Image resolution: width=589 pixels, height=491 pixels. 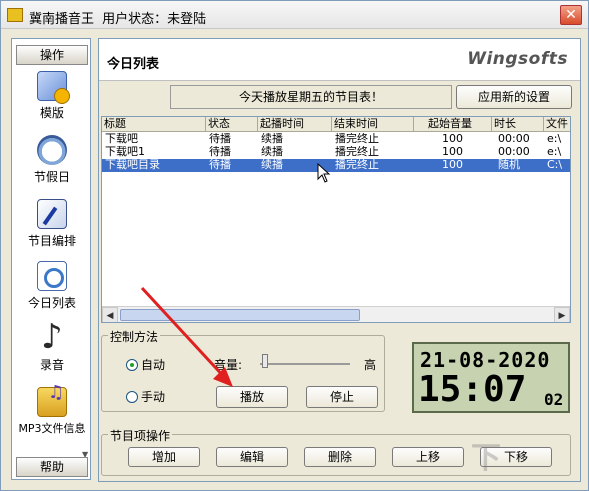 What do you see at coordinates (294, 15) in the screenshot?
I see `title-bar: 冀南播音王 用户状态：未登陆 ✕` at bounding box center [294, 15].